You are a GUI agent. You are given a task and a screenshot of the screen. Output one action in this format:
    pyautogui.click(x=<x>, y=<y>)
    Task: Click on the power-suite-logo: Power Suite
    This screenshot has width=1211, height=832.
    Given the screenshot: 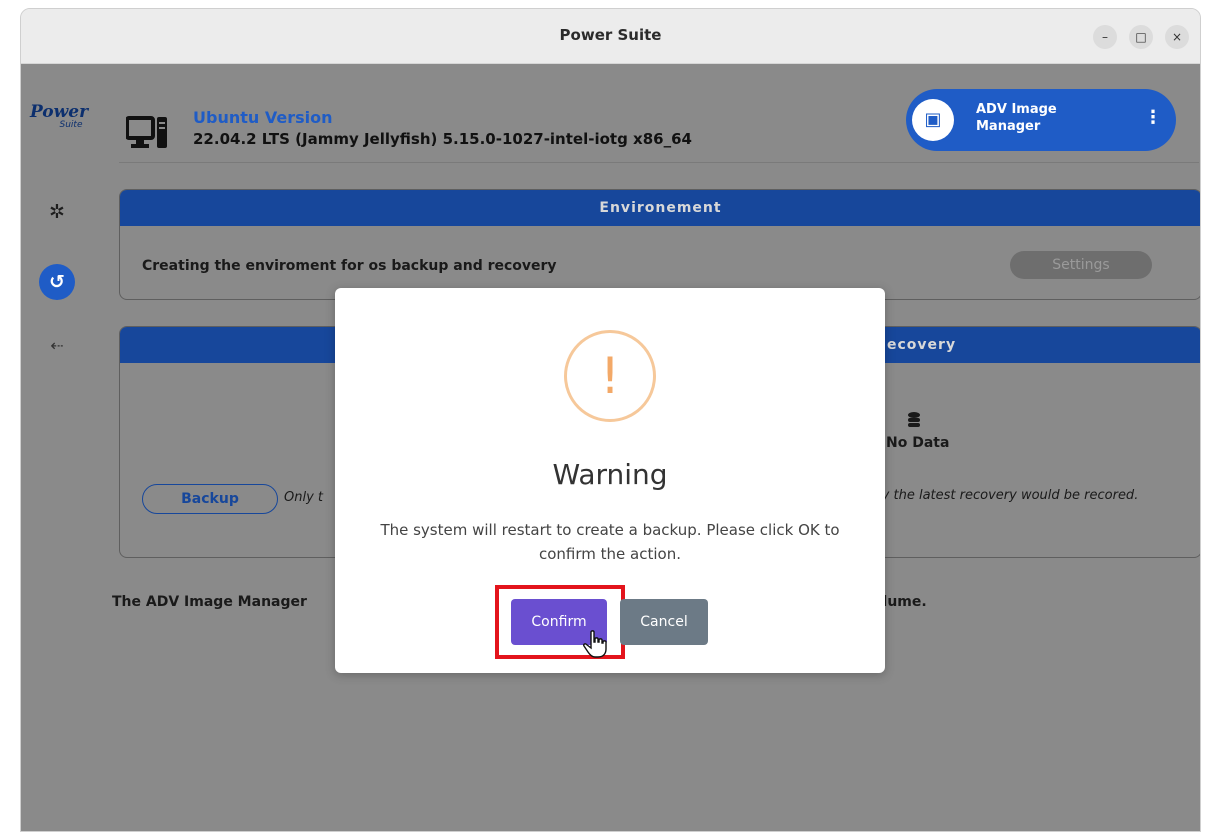 What is the action you would take?
    pyautogui.click(x=59, y=116)
    